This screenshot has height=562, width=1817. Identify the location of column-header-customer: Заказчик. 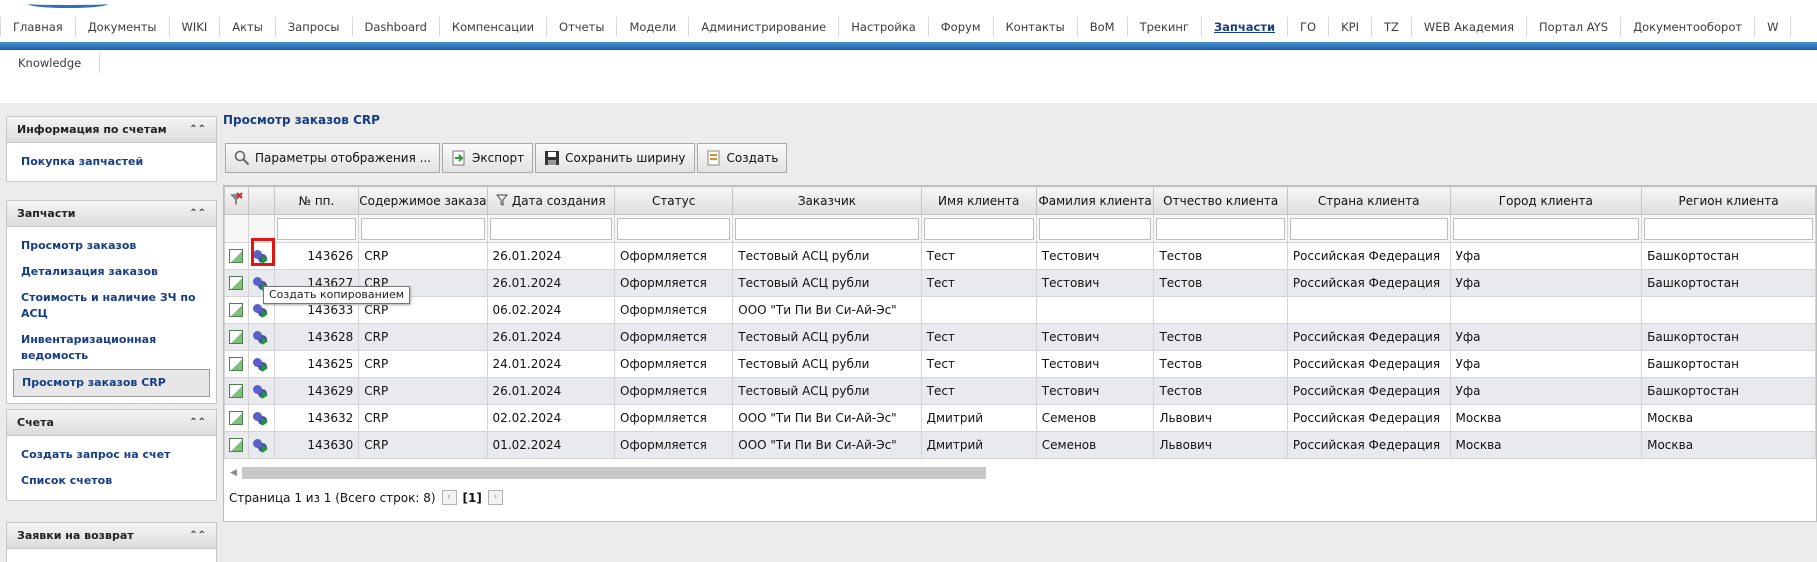
(827, 200).